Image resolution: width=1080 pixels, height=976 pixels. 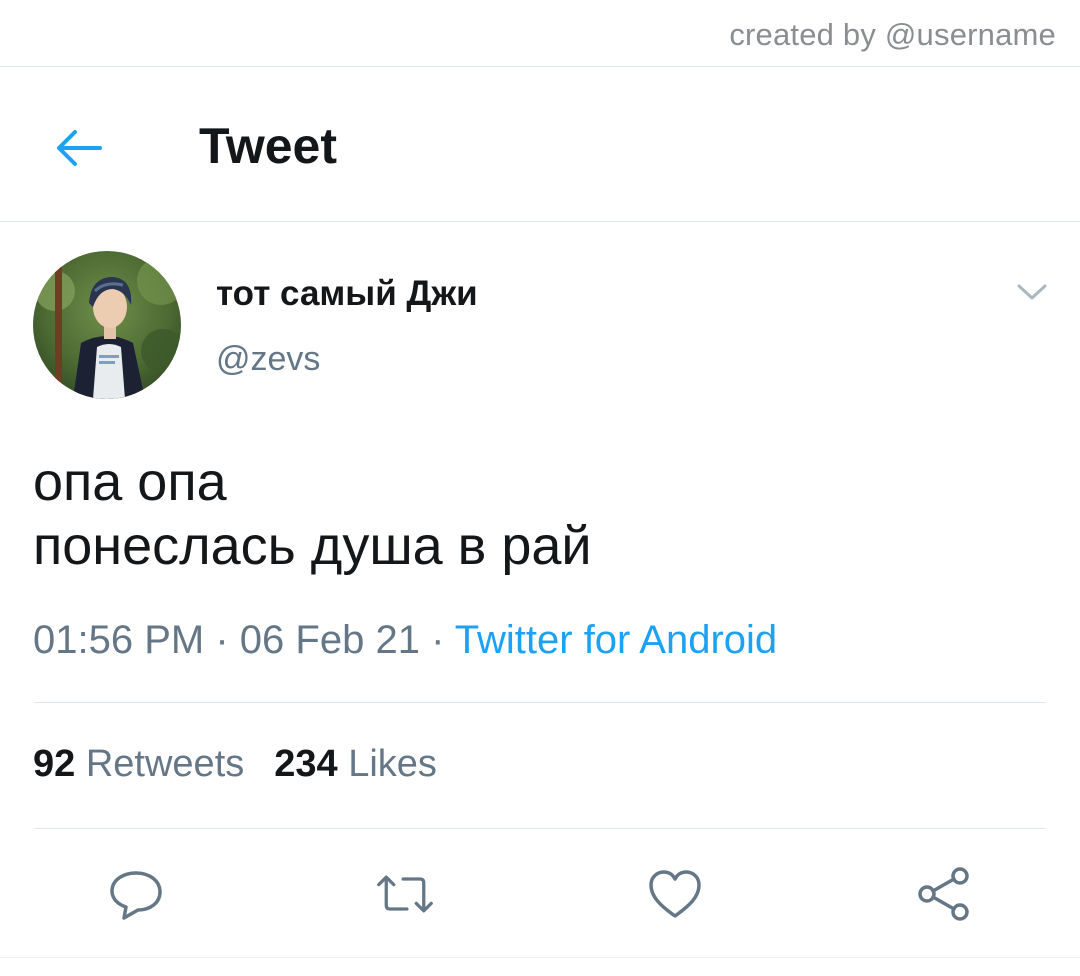 I want to click on more-options-button, so click(x=1032, y=292).